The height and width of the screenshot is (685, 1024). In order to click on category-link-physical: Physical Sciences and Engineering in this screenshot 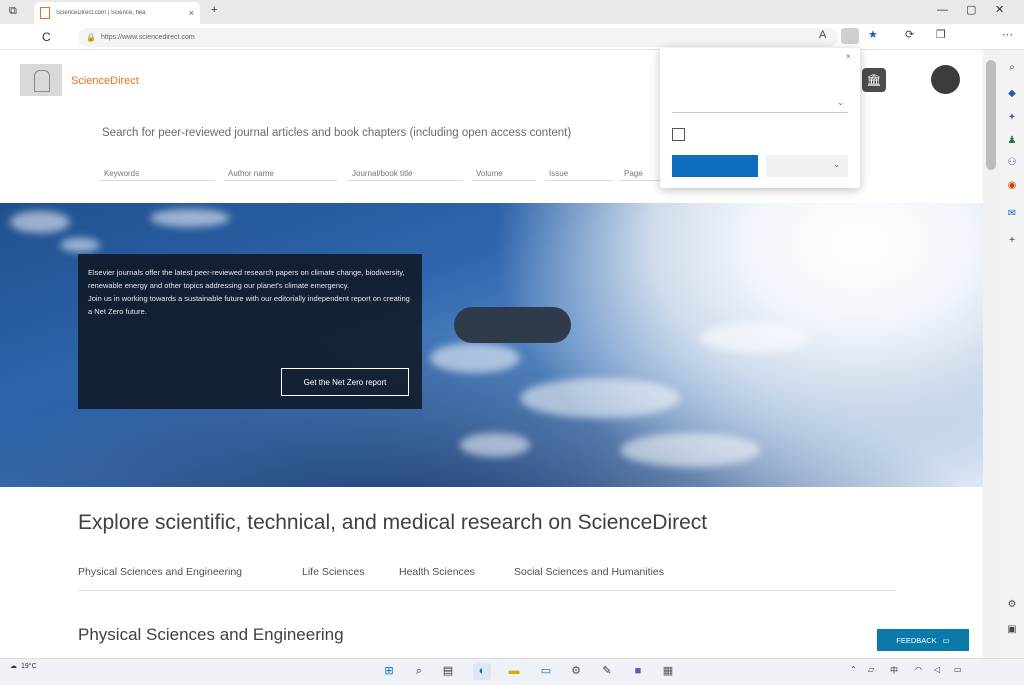, I will do `click(160, 572)`.